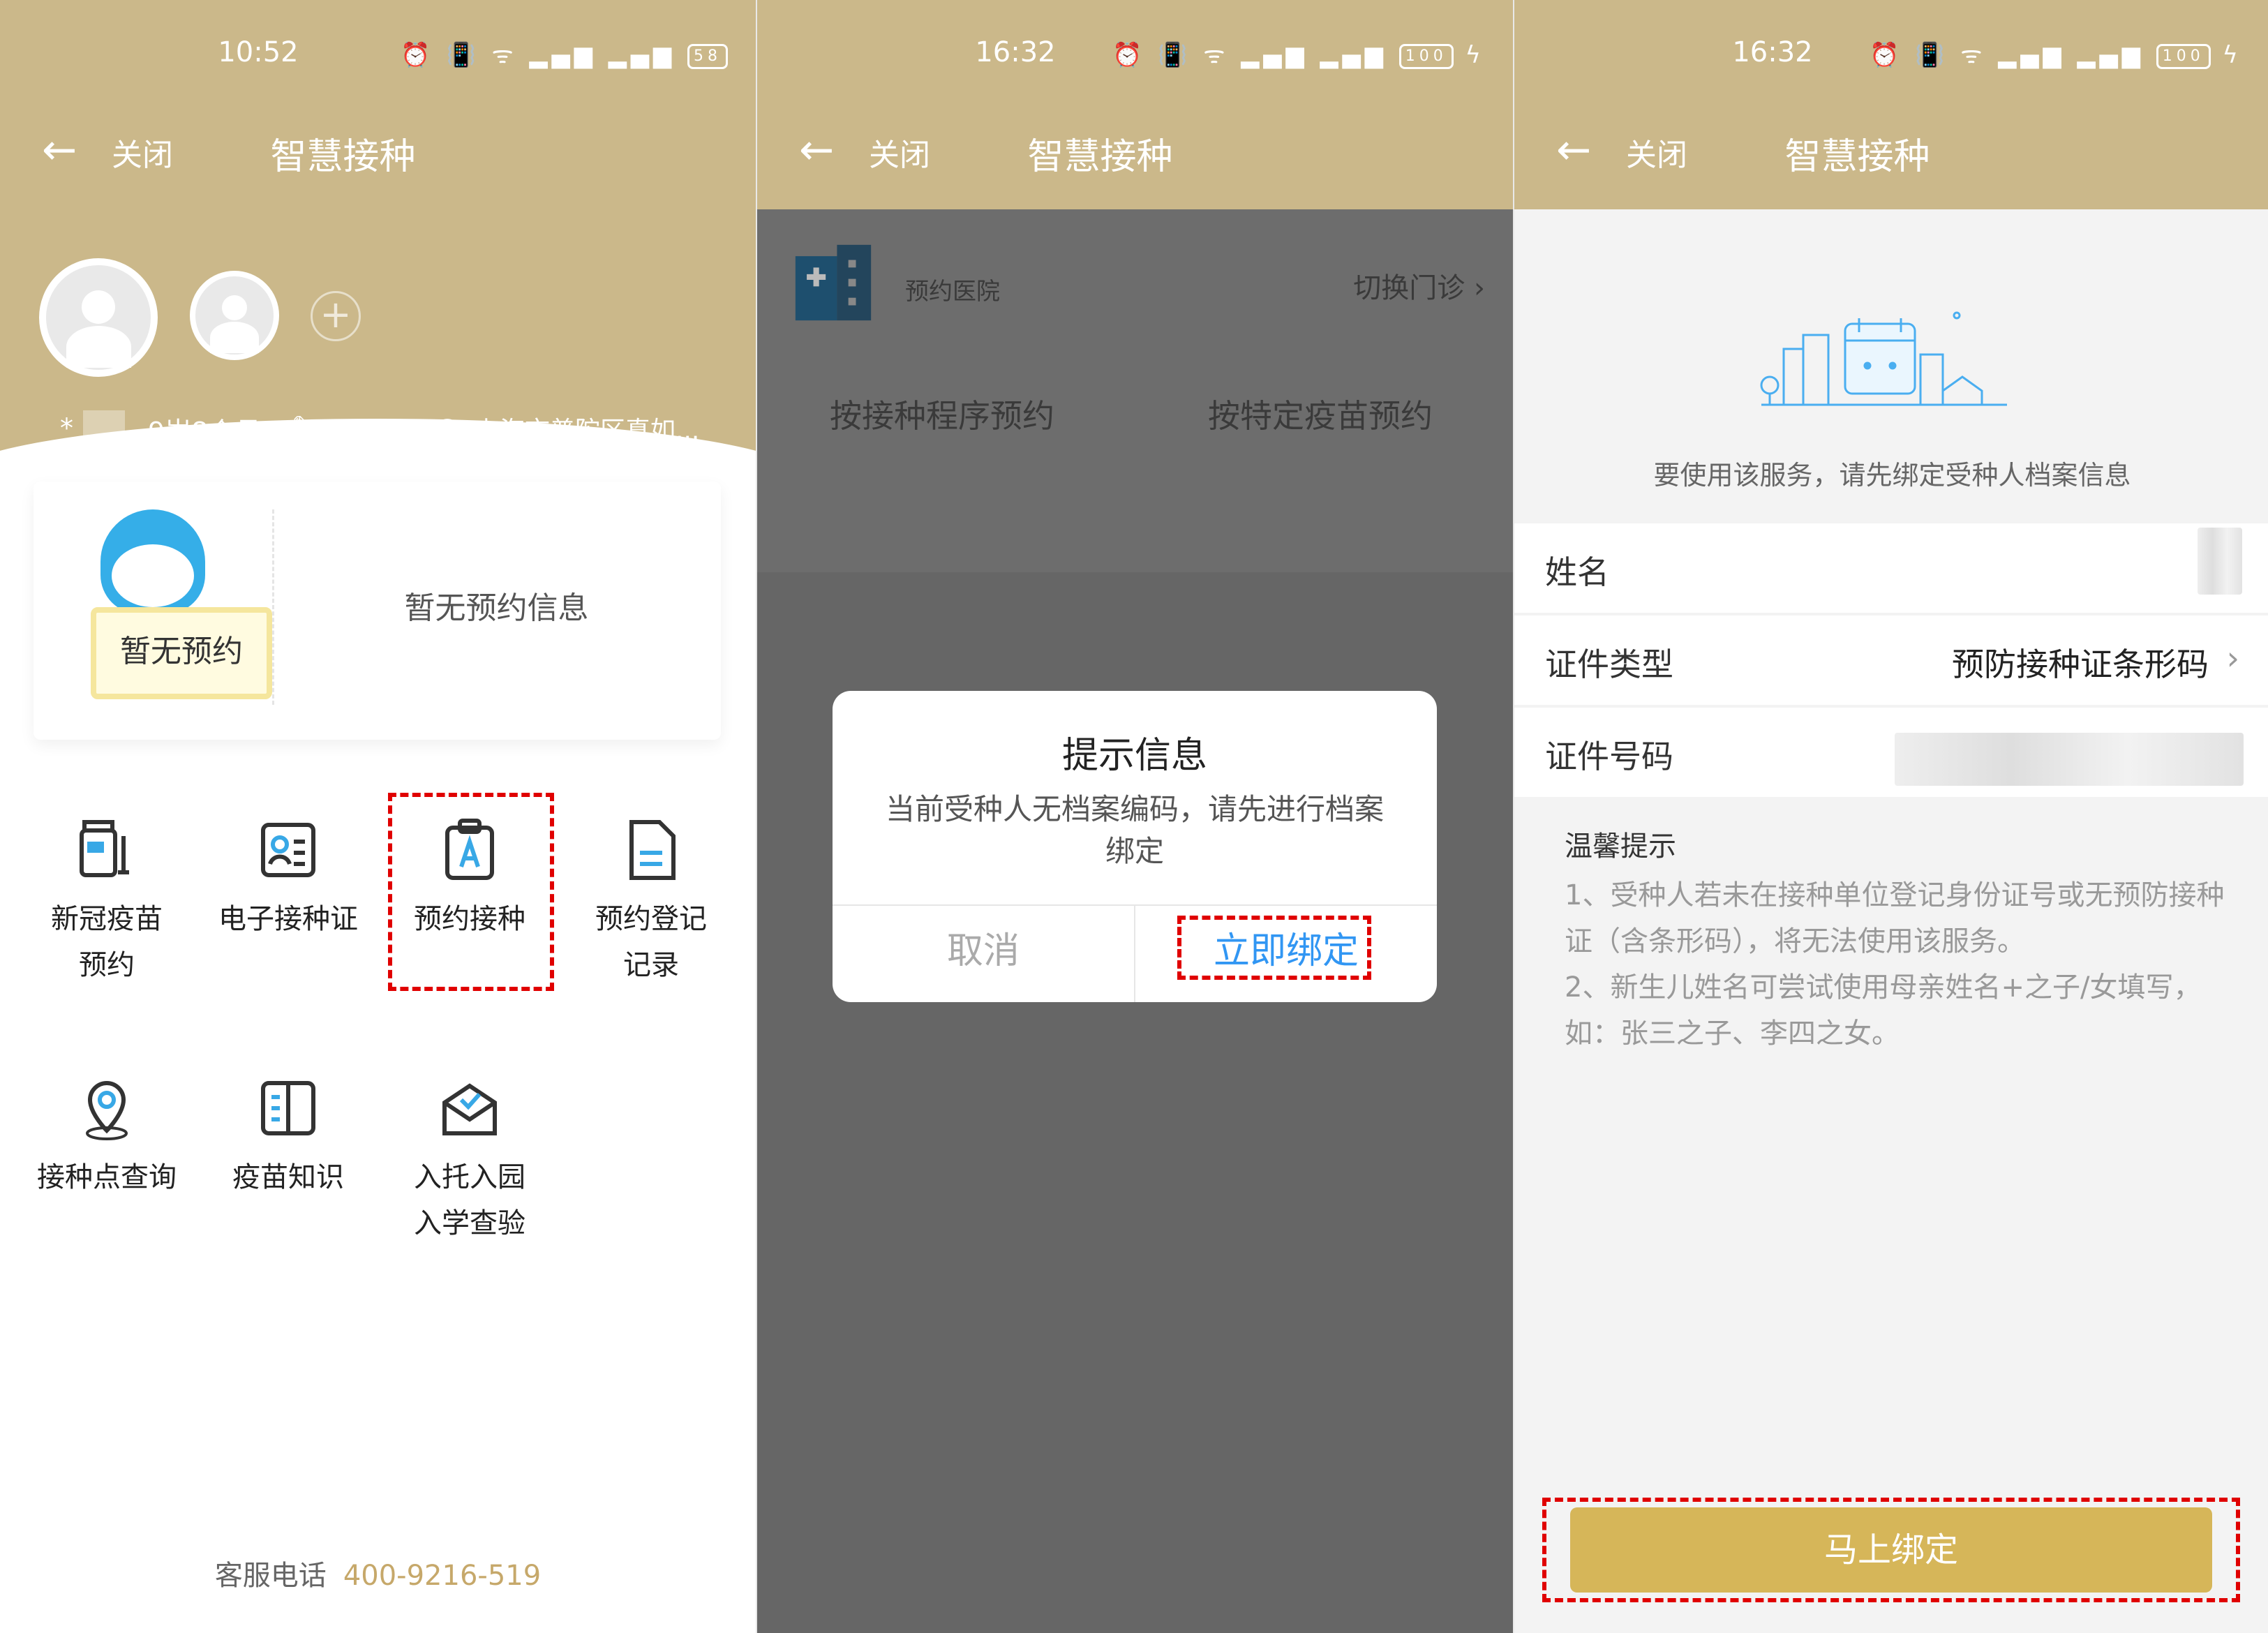 Image resolution: width=2268 pixels, height=1633 pixels. What do you see at coordinates (288, 919) in the screenshot?
I see `grid-label: 电子接种证` at bounding box center [288, 919].